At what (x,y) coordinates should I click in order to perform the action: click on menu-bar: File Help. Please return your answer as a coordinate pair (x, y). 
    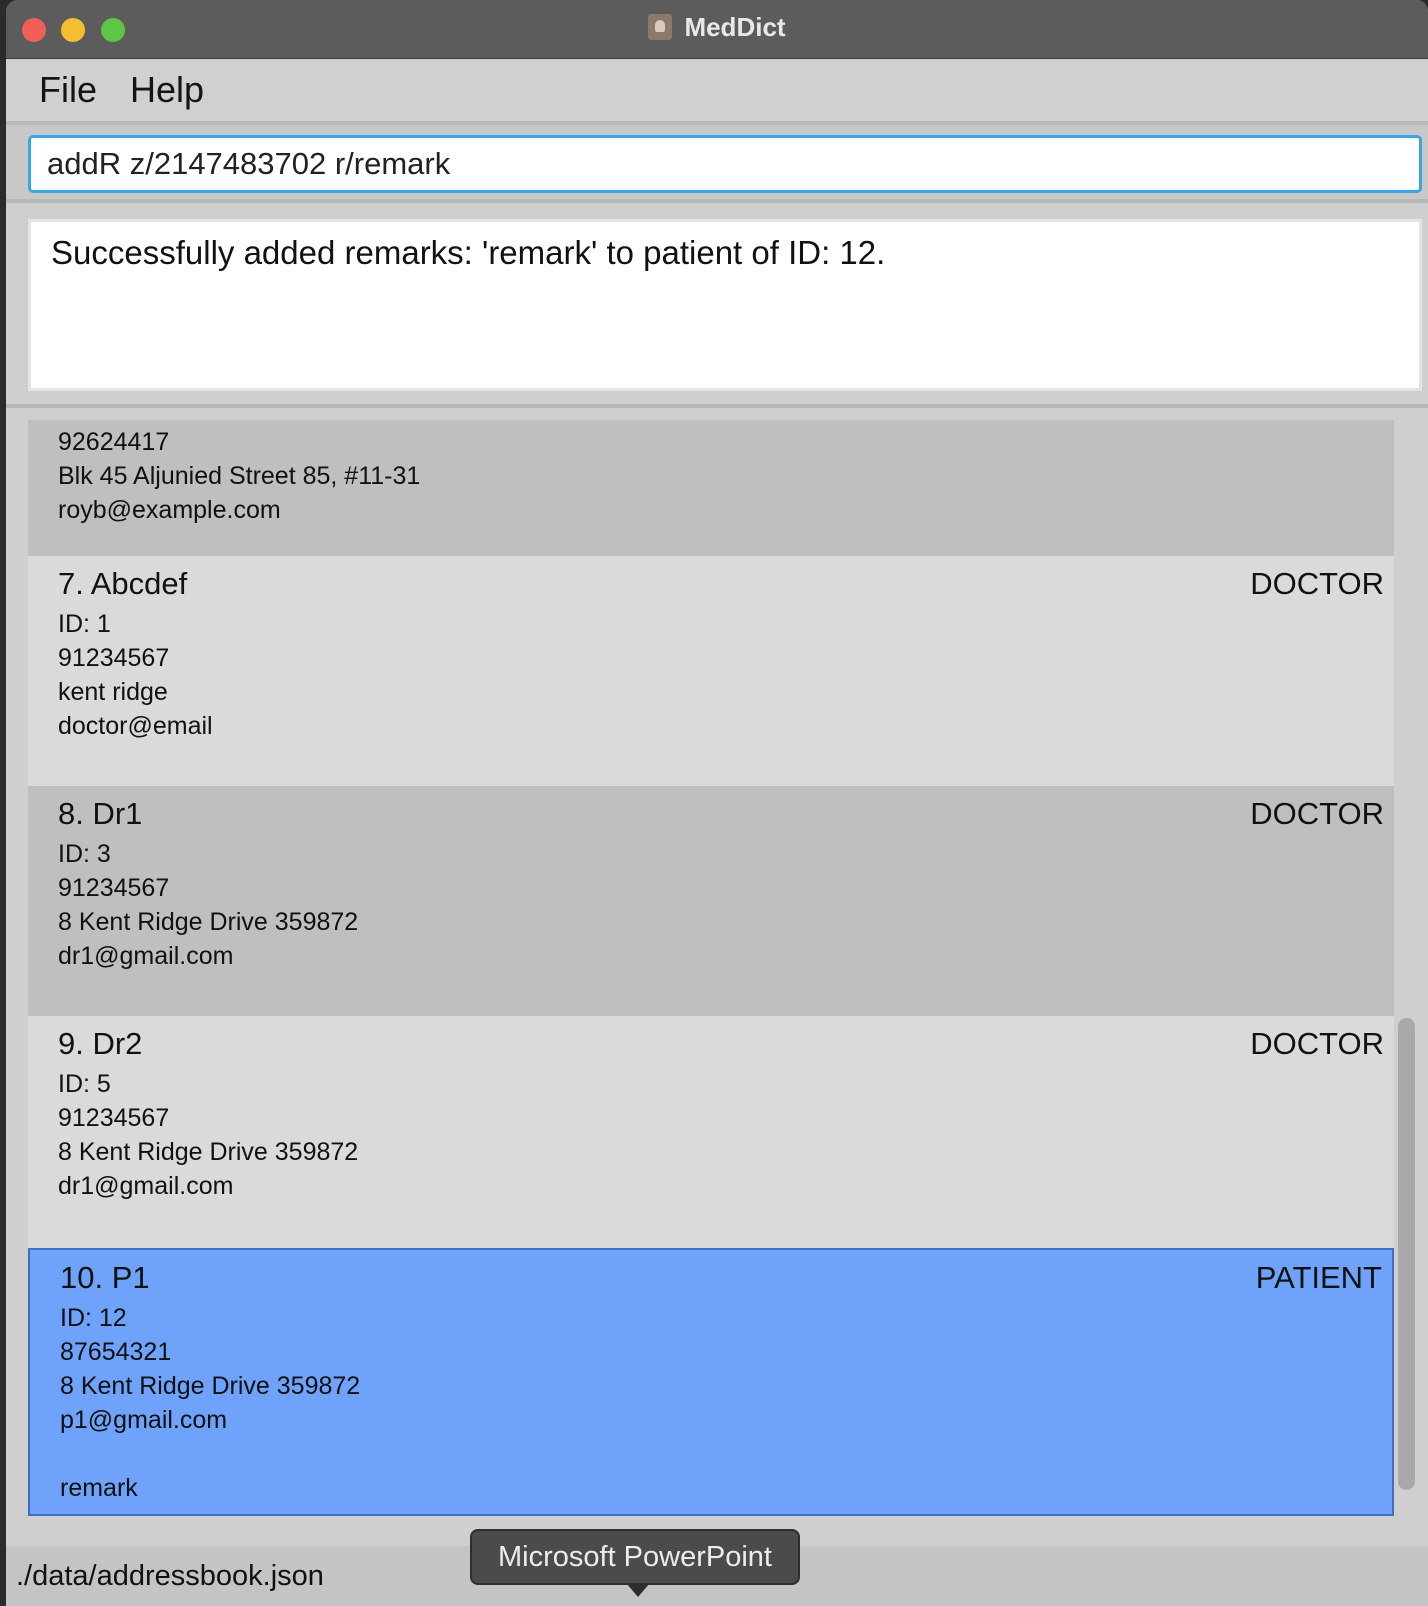
    Looking at the image, I should click on (717, 90).